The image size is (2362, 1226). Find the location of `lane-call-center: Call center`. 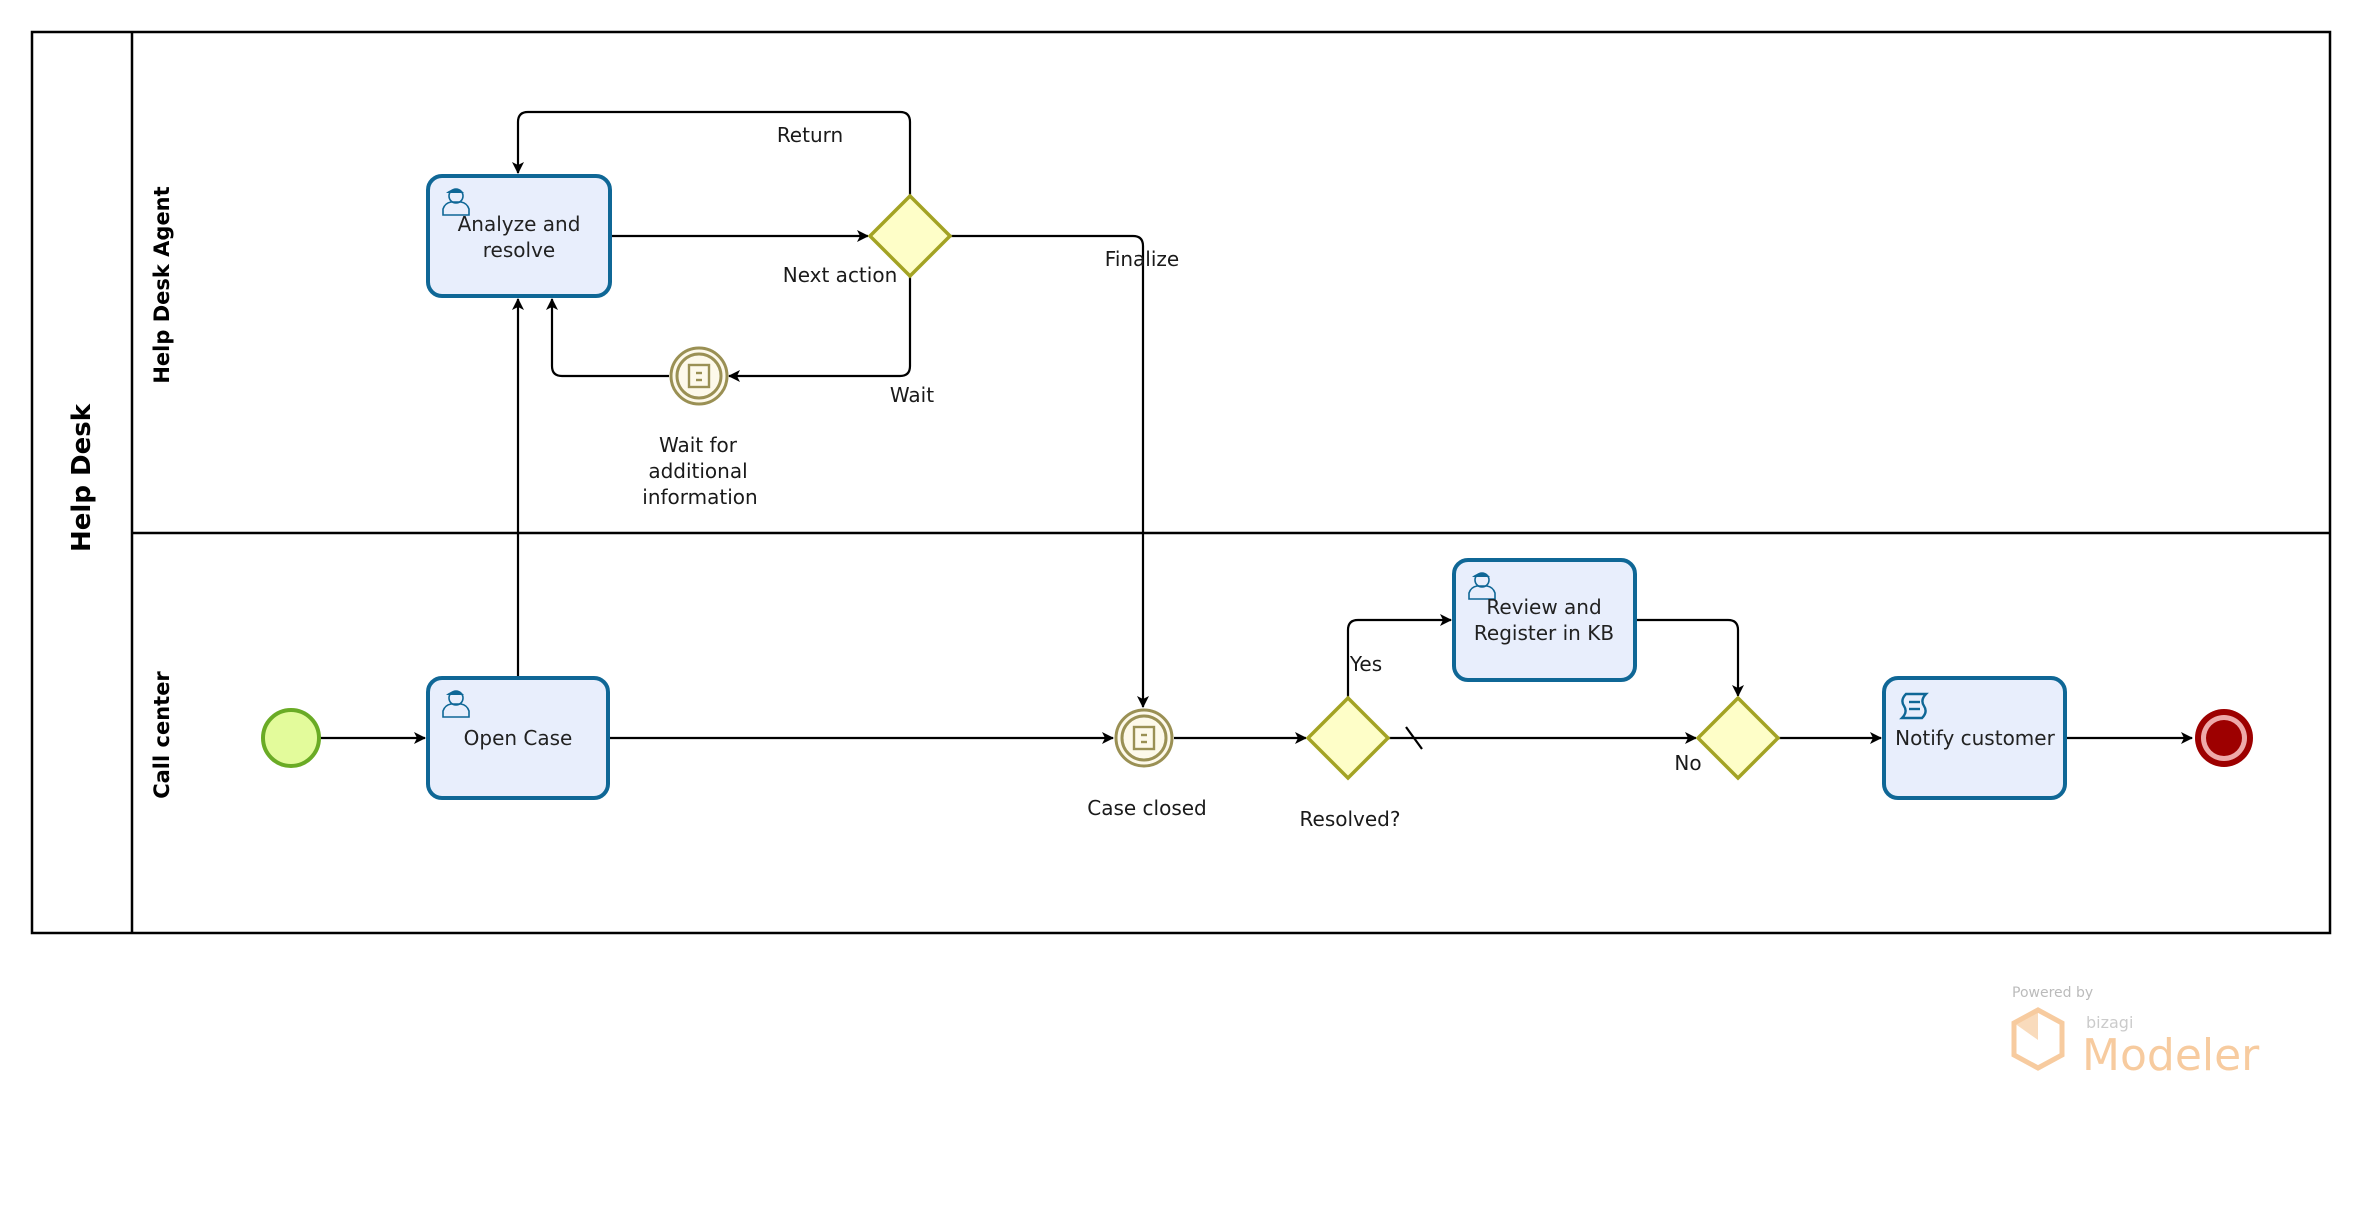

lane-call-center: Call center is located at coordinates (162, 735).